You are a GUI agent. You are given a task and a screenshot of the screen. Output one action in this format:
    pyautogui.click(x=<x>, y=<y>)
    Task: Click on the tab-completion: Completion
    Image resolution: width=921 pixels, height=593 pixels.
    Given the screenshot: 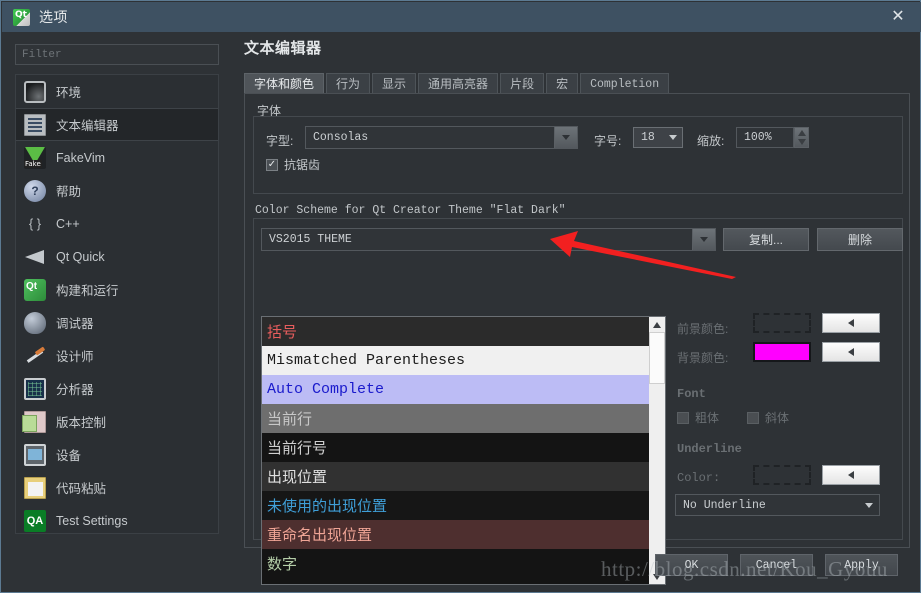 What is the action you would take?
    pyautogui.click(x=625, y=83)
    